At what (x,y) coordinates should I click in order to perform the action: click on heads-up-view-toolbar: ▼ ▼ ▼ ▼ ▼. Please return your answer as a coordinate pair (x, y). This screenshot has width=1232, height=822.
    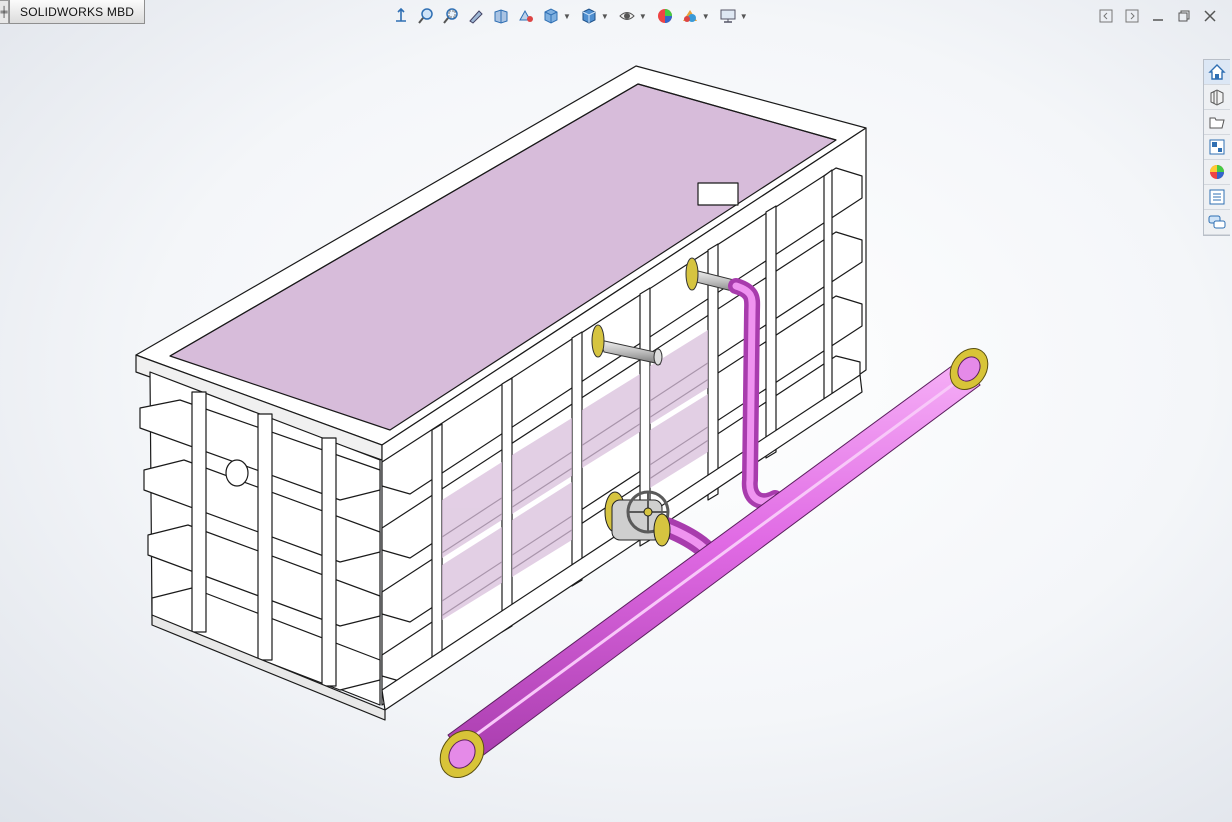
    Looking at the image, I should click on (571, 16).